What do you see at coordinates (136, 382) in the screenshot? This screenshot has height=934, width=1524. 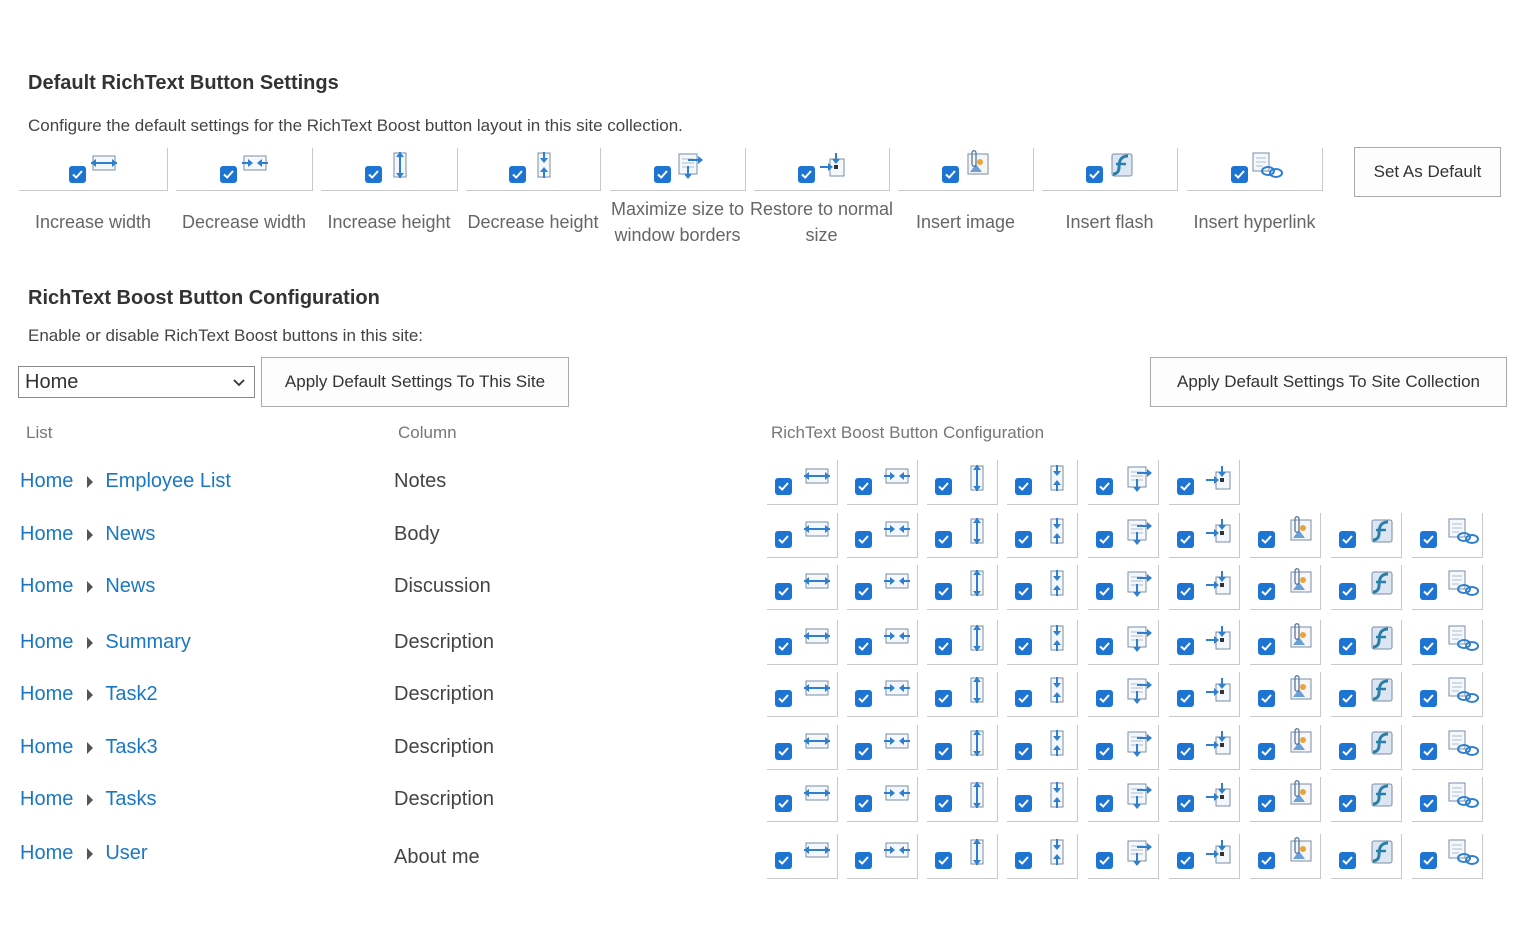 I see `site-select: Home` at bounding box center [136, 382].